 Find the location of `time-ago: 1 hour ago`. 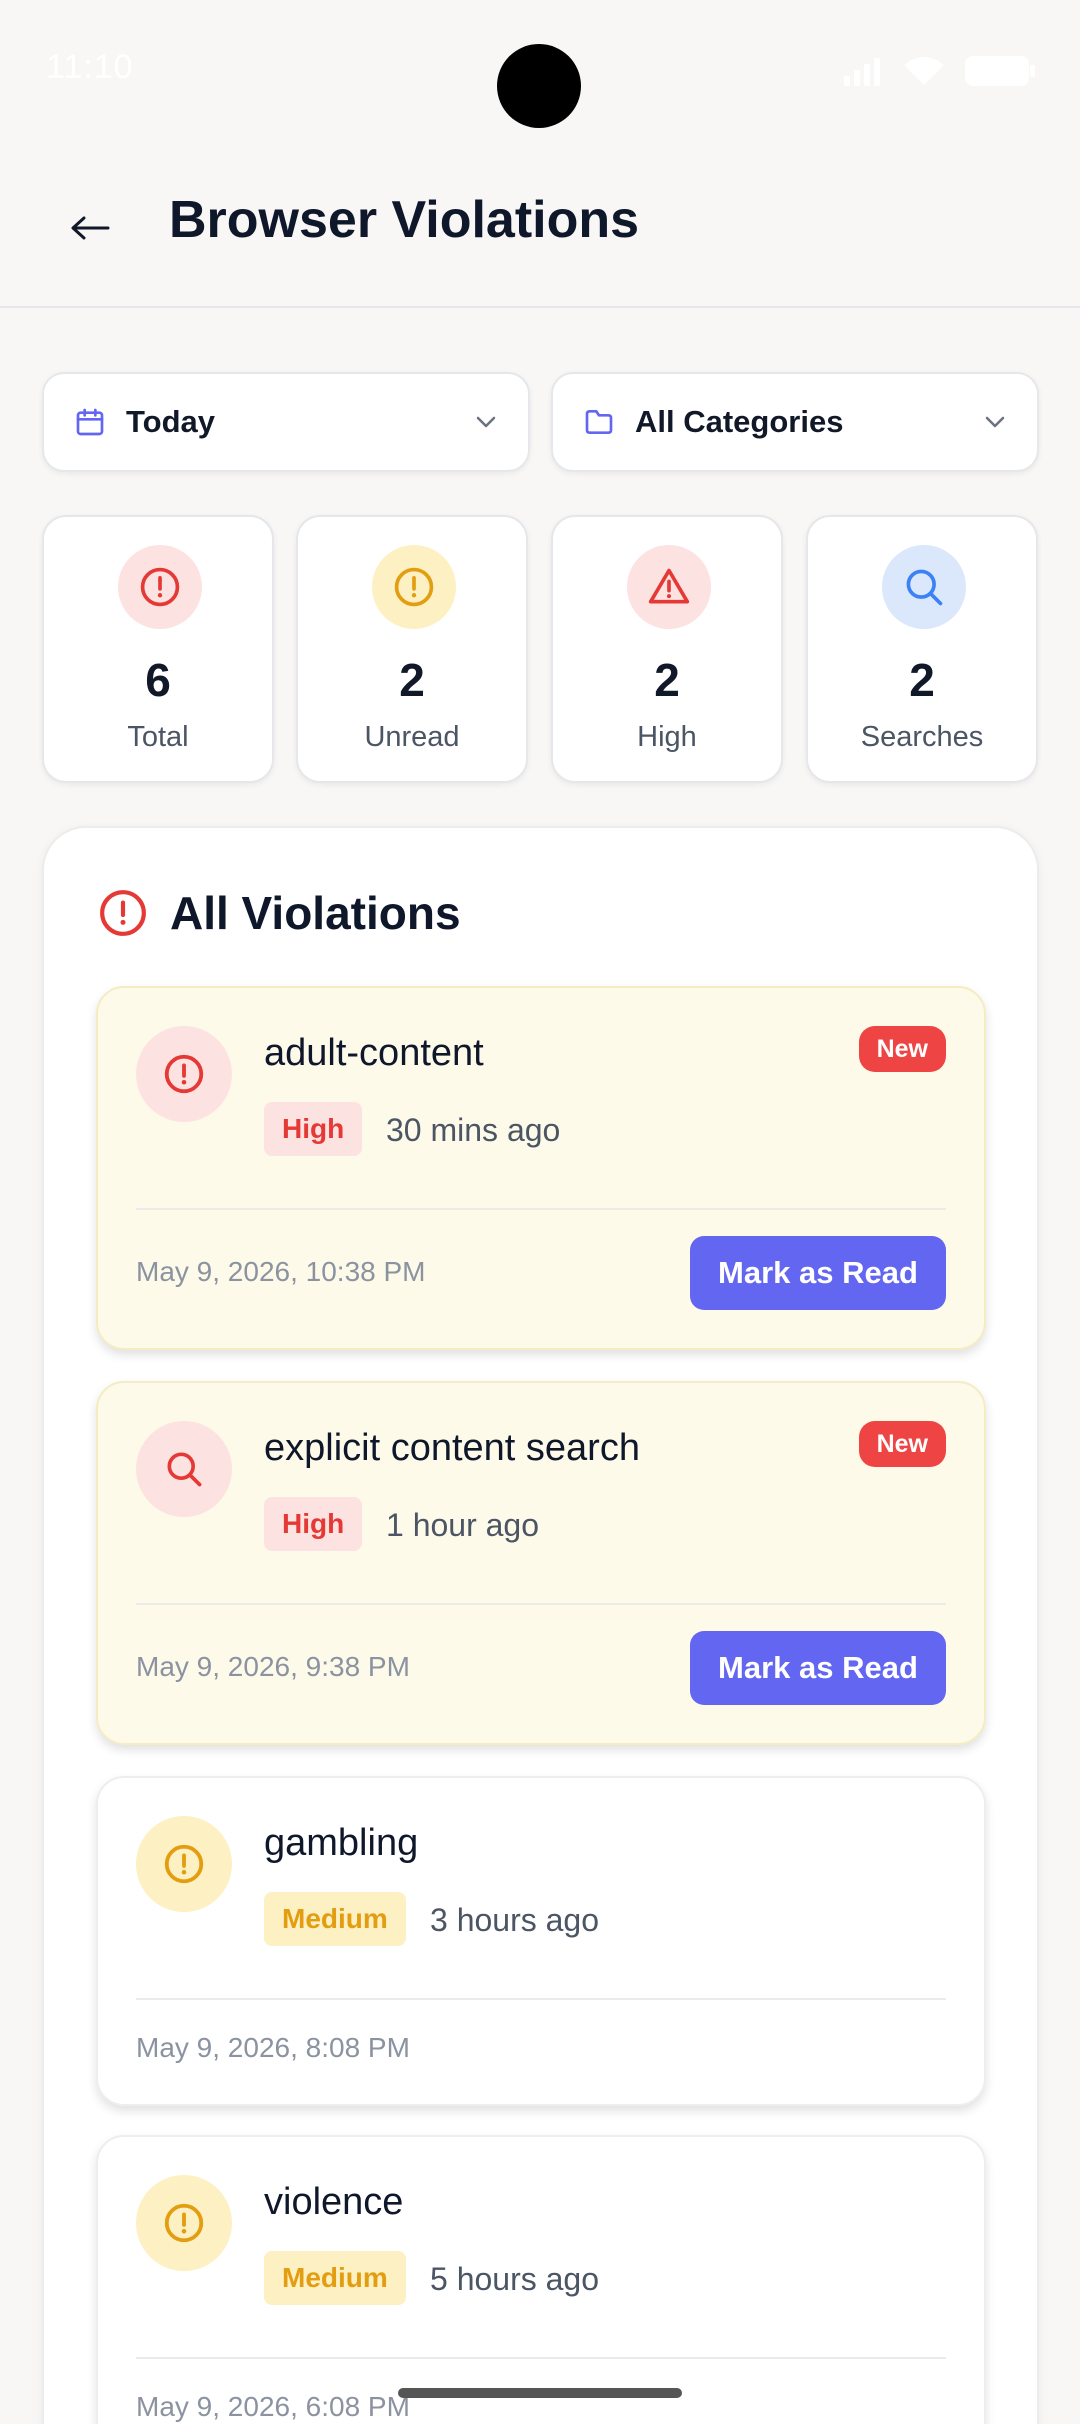

time-ago: 1 hour ago is located at coordinates (463, 1525).